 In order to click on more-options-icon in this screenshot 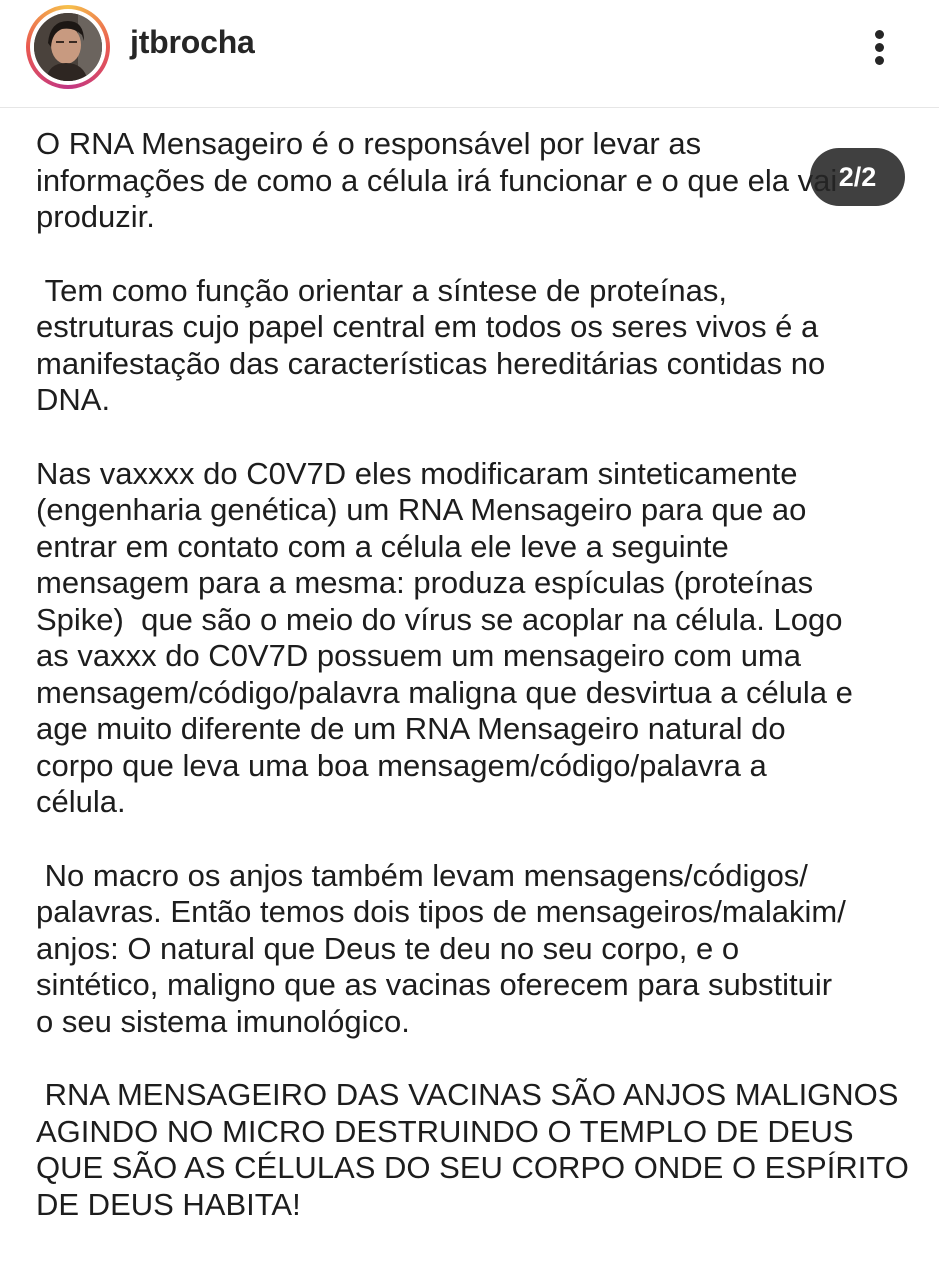, I will do `click(880, 47)`.